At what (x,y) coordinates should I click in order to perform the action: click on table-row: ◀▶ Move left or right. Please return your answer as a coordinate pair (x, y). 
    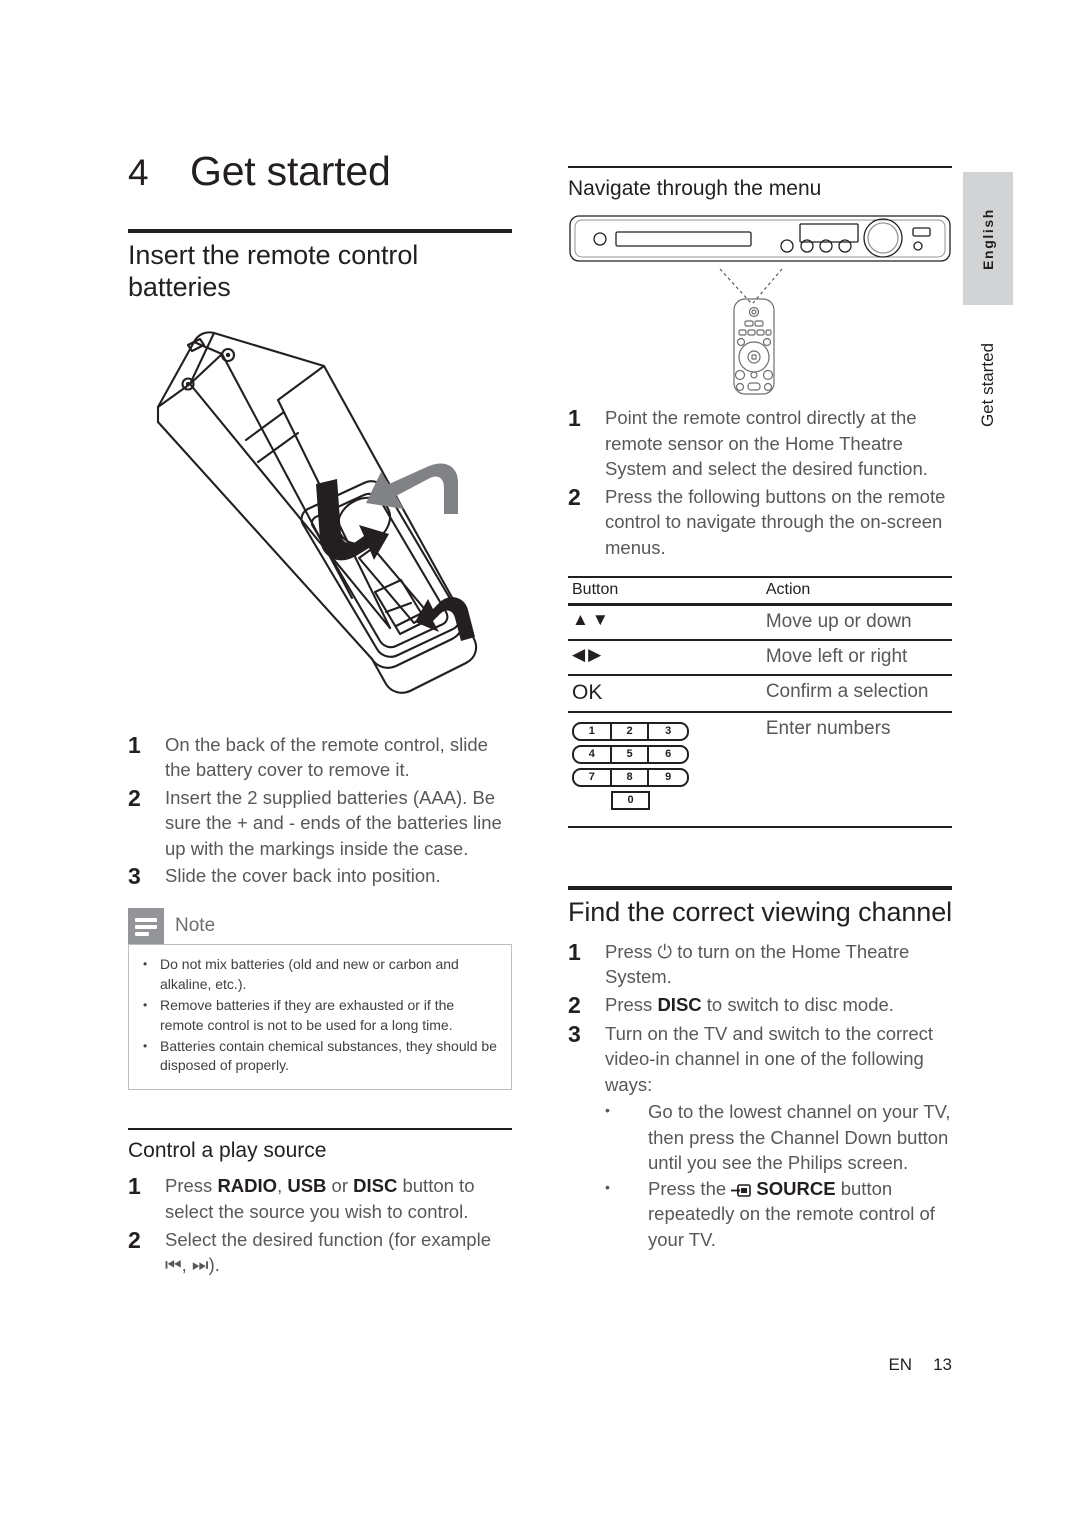
    Looking at the image, I should click on (760, 657).